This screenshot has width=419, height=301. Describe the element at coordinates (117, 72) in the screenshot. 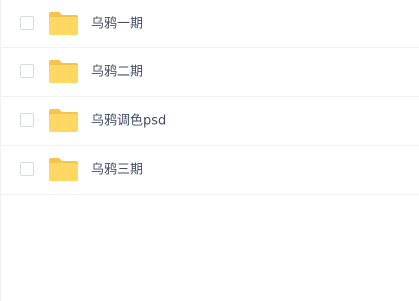

I see `file-name: 乌鸦二期` at that location.